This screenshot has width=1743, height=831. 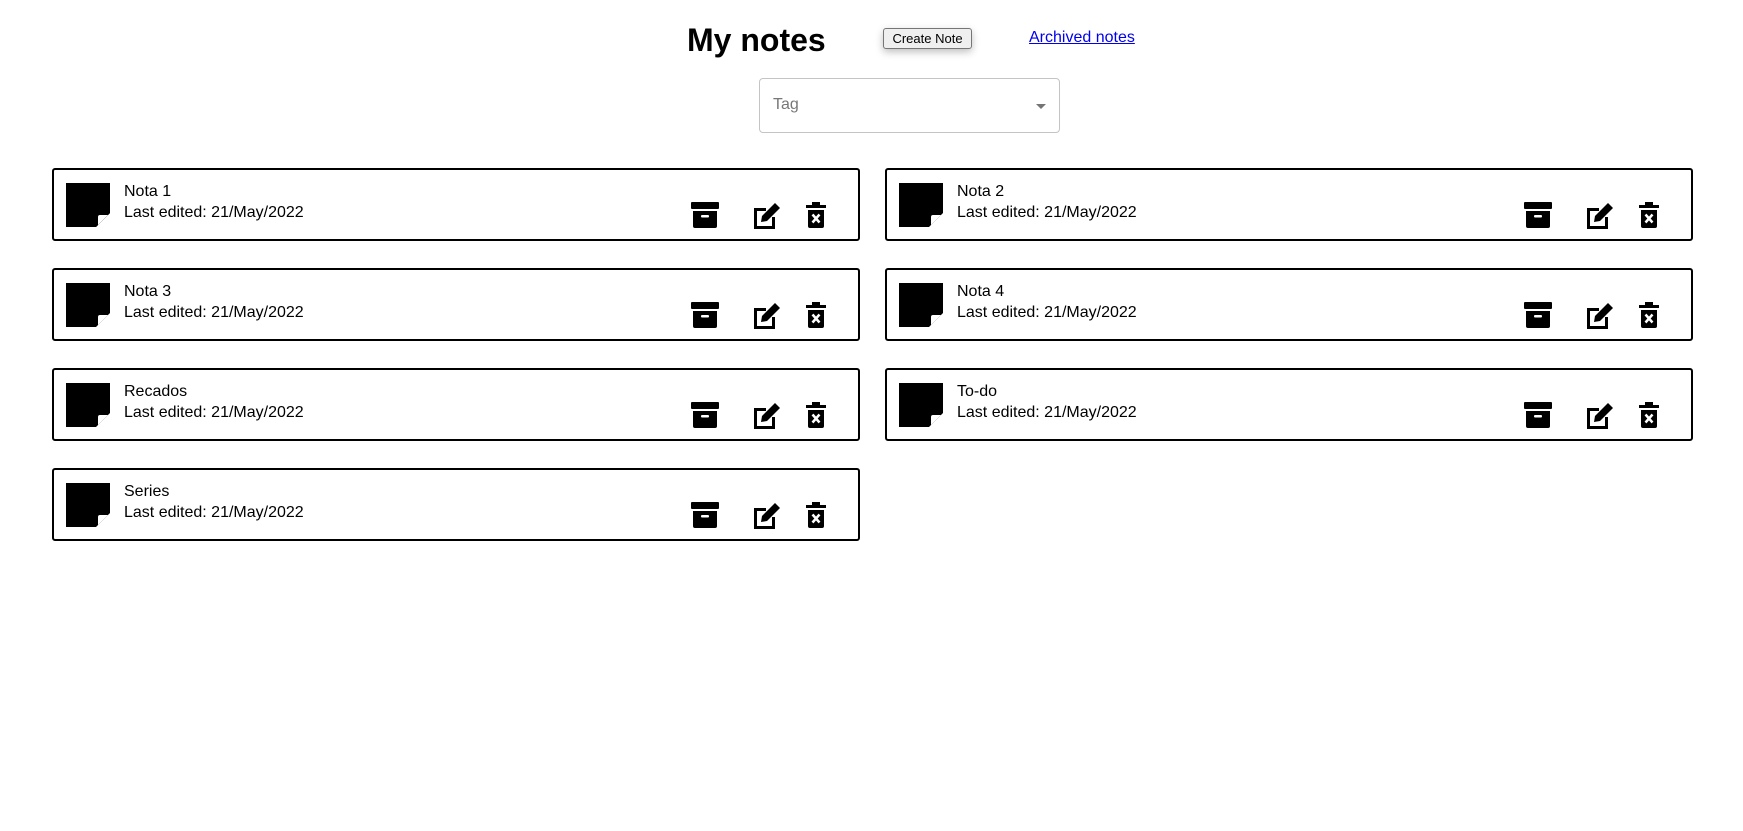 What do you see at coordinates (155, 392) in the screenshot?
I see `note-title: Recados` at bounding box center [155, 392].